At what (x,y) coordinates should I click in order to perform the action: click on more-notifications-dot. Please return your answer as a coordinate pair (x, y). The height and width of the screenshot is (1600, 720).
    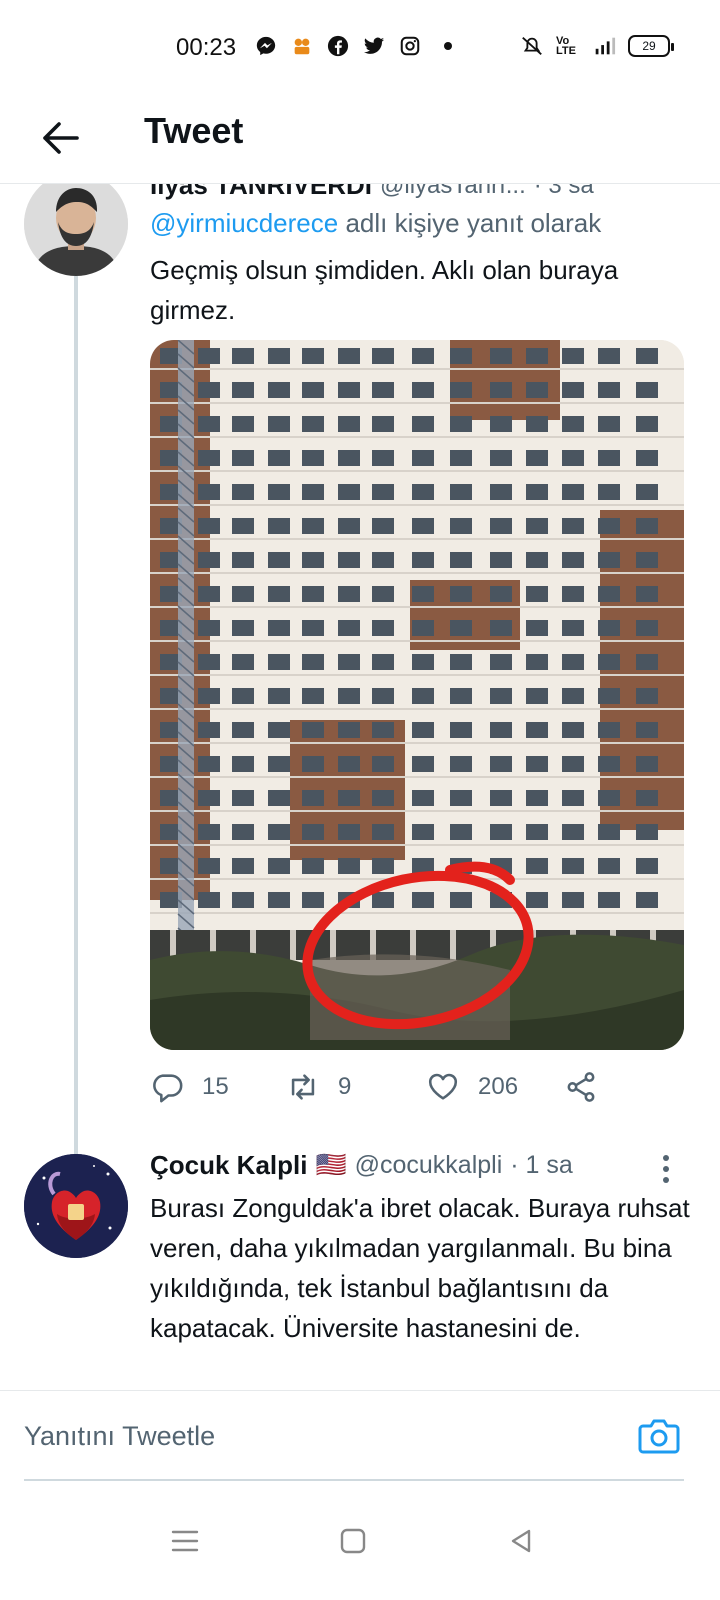
    Looking at the image, I should click on (448, 46).